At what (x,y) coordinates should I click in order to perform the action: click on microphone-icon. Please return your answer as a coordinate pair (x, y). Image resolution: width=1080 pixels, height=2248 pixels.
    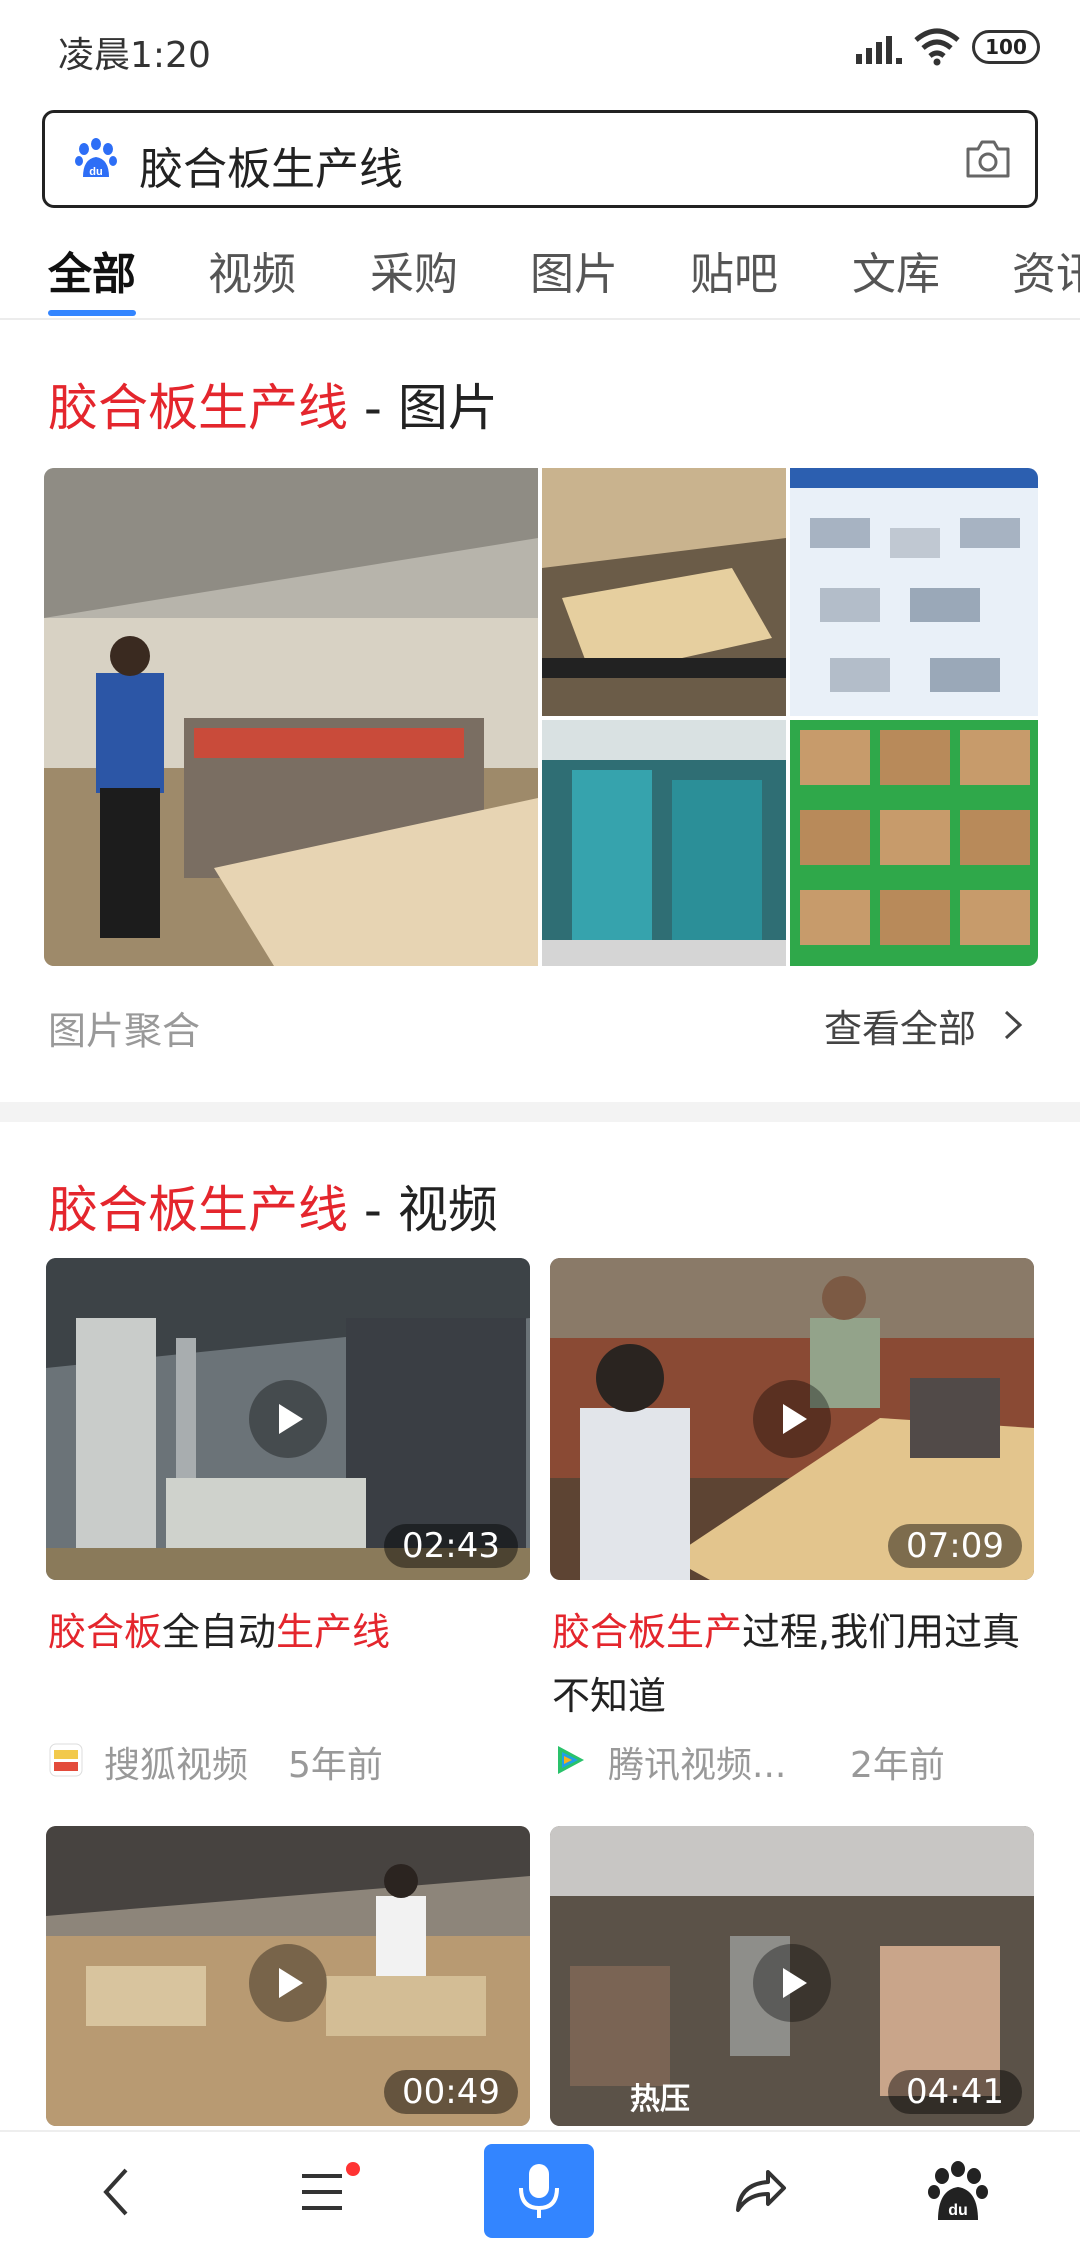
    Looking at the image, I should click on (539, 2191).